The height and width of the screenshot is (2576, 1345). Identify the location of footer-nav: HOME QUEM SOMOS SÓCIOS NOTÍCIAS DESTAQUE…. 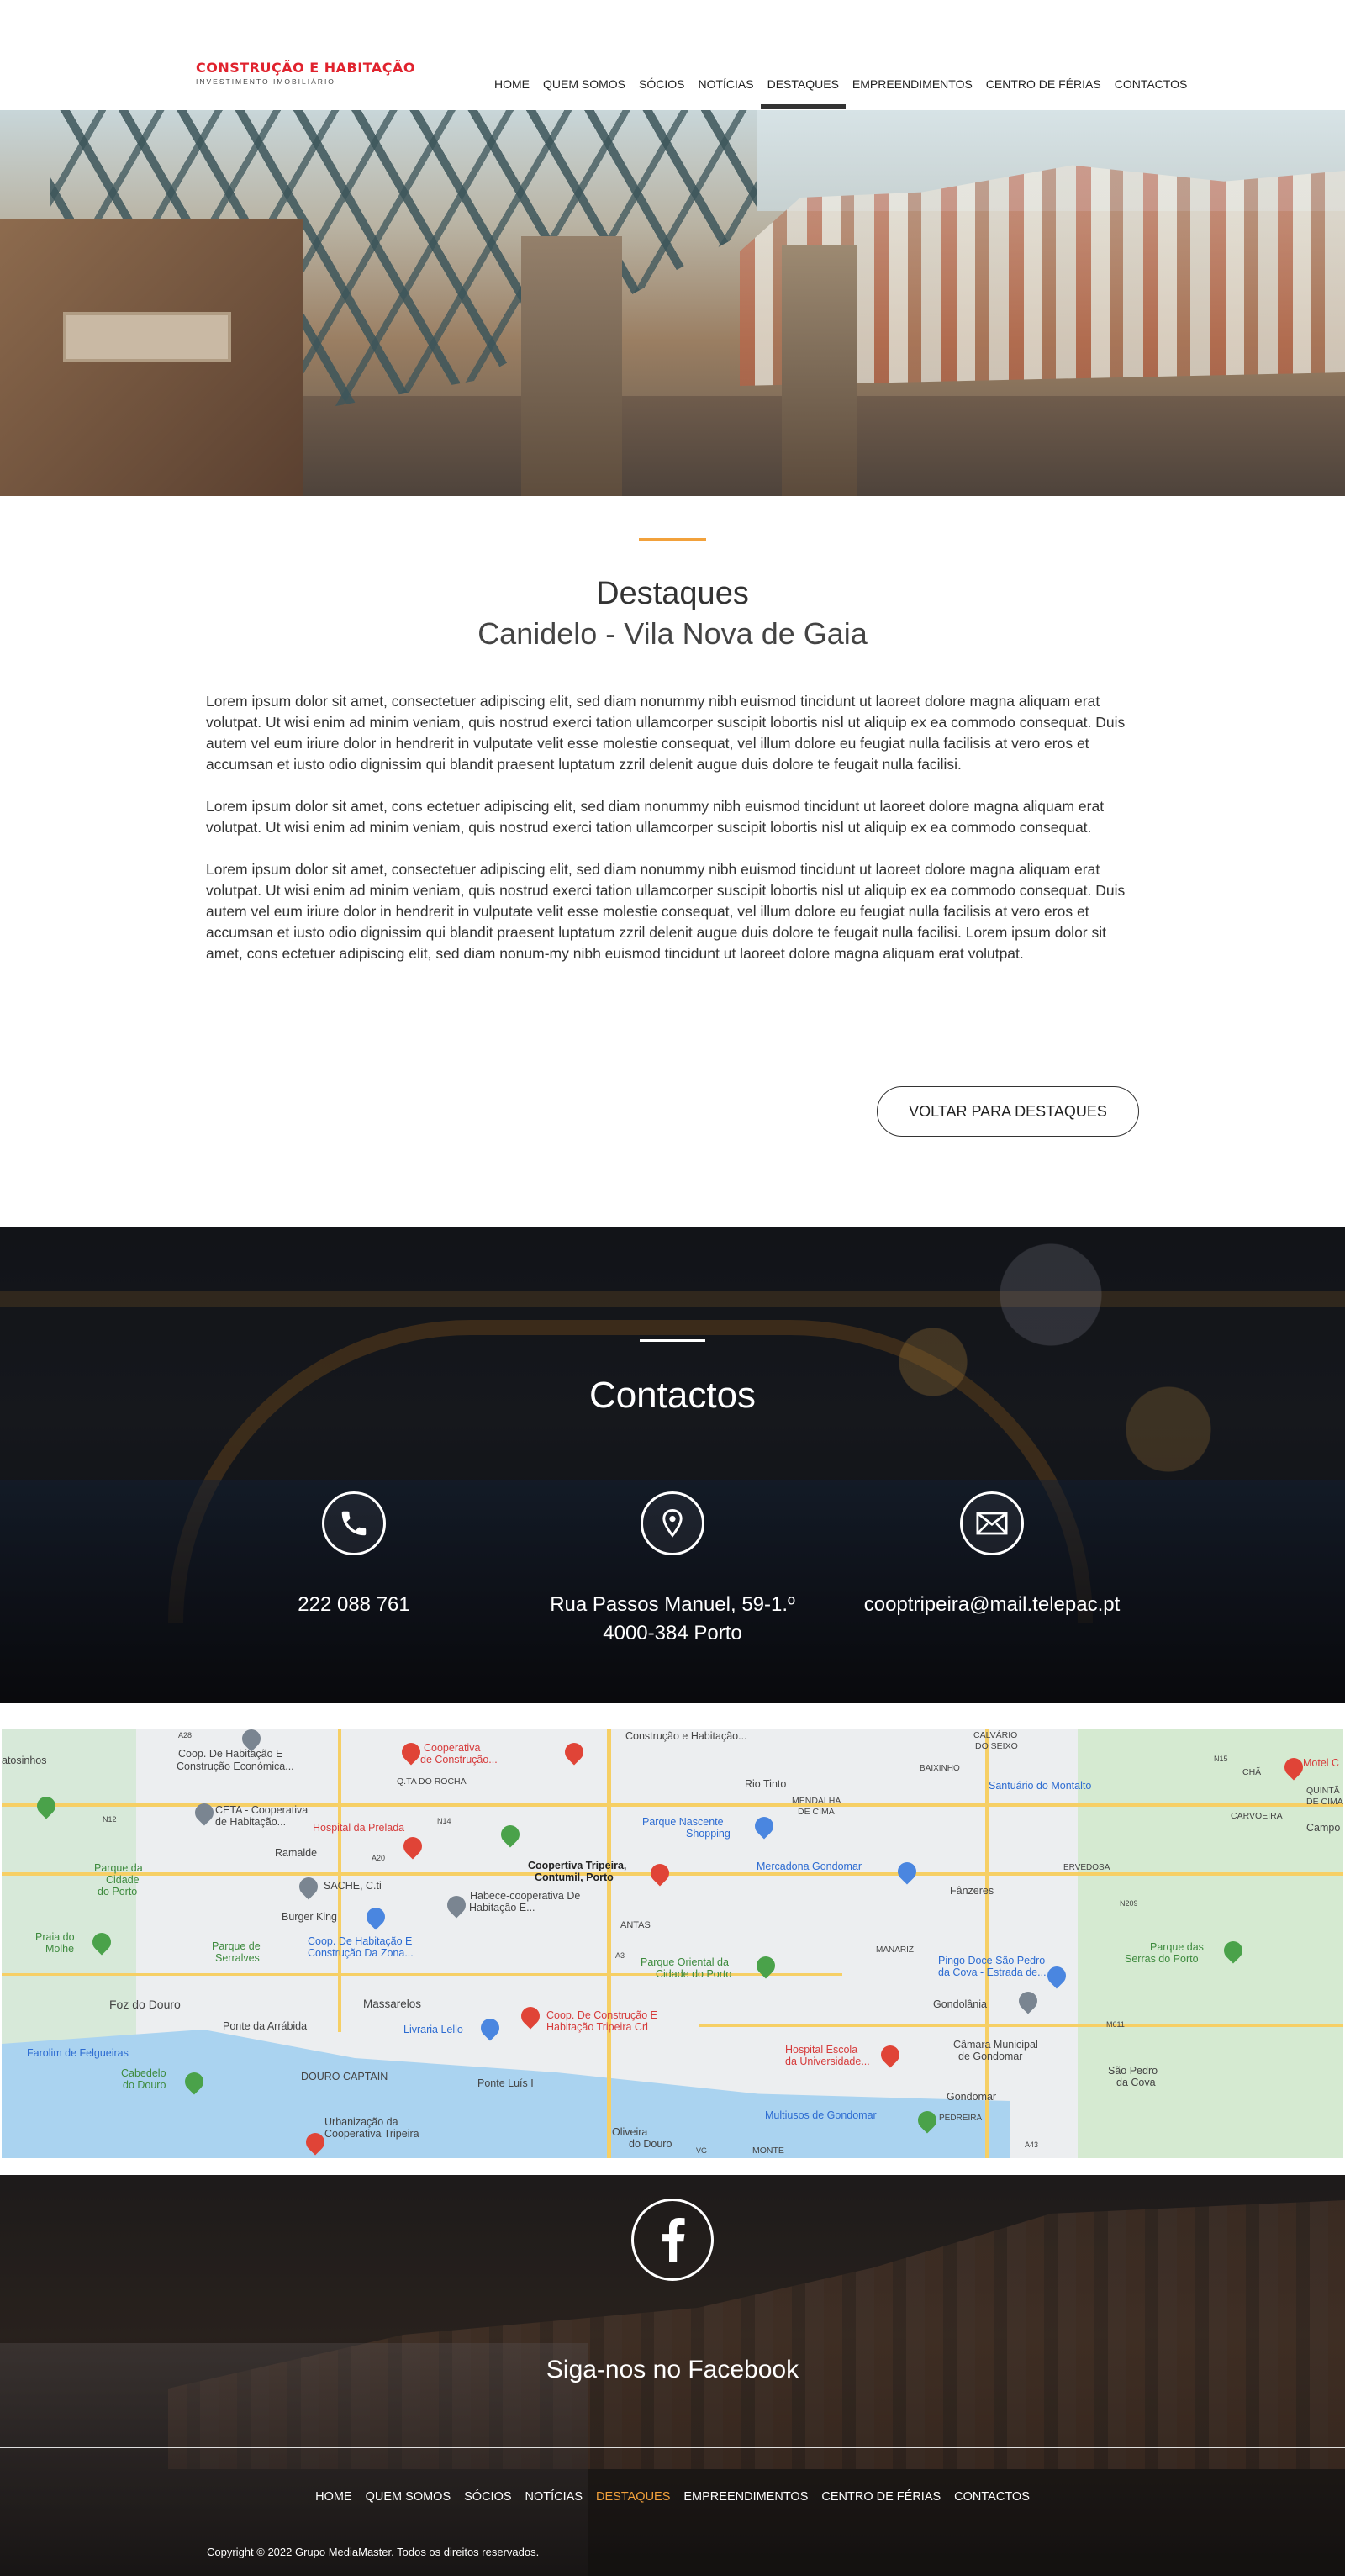
(672, 2497).